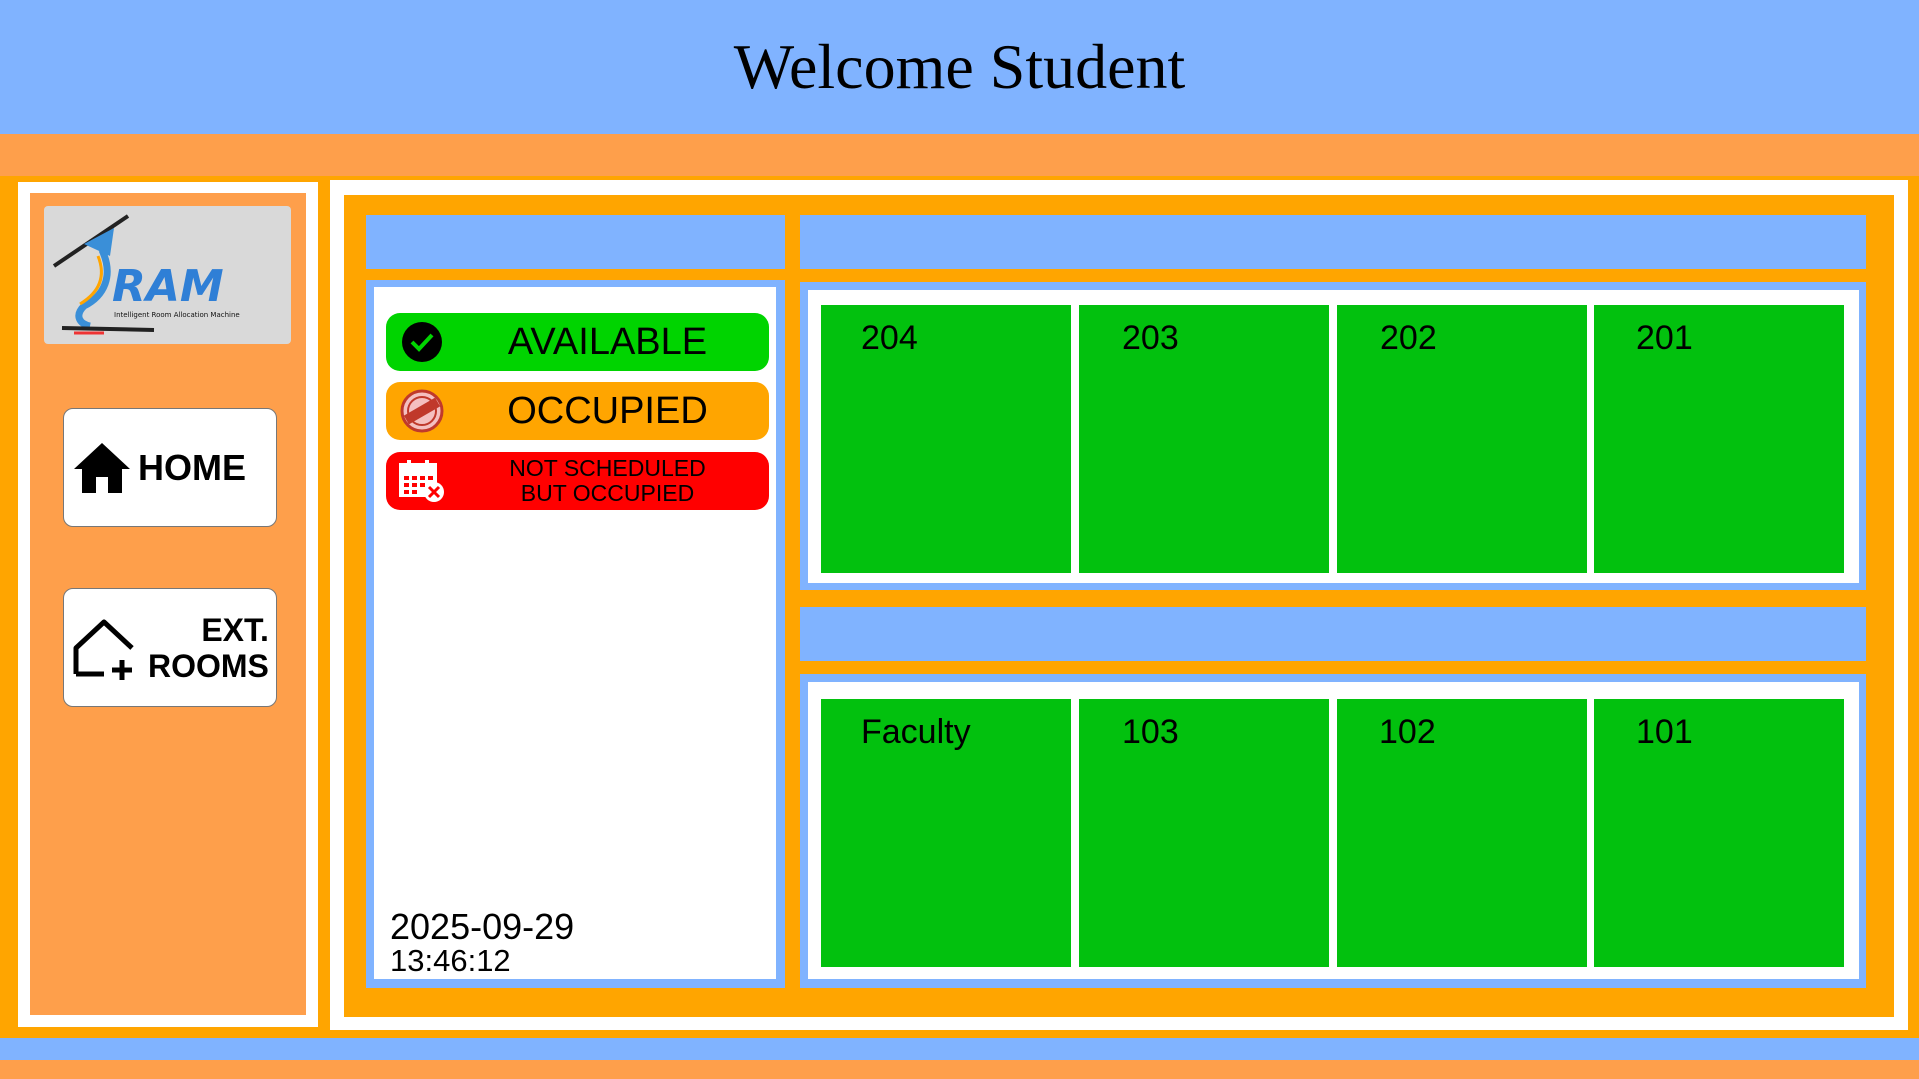  I want to click on ext-rooms-label: EXT. ROOMS, so click(208, 648).